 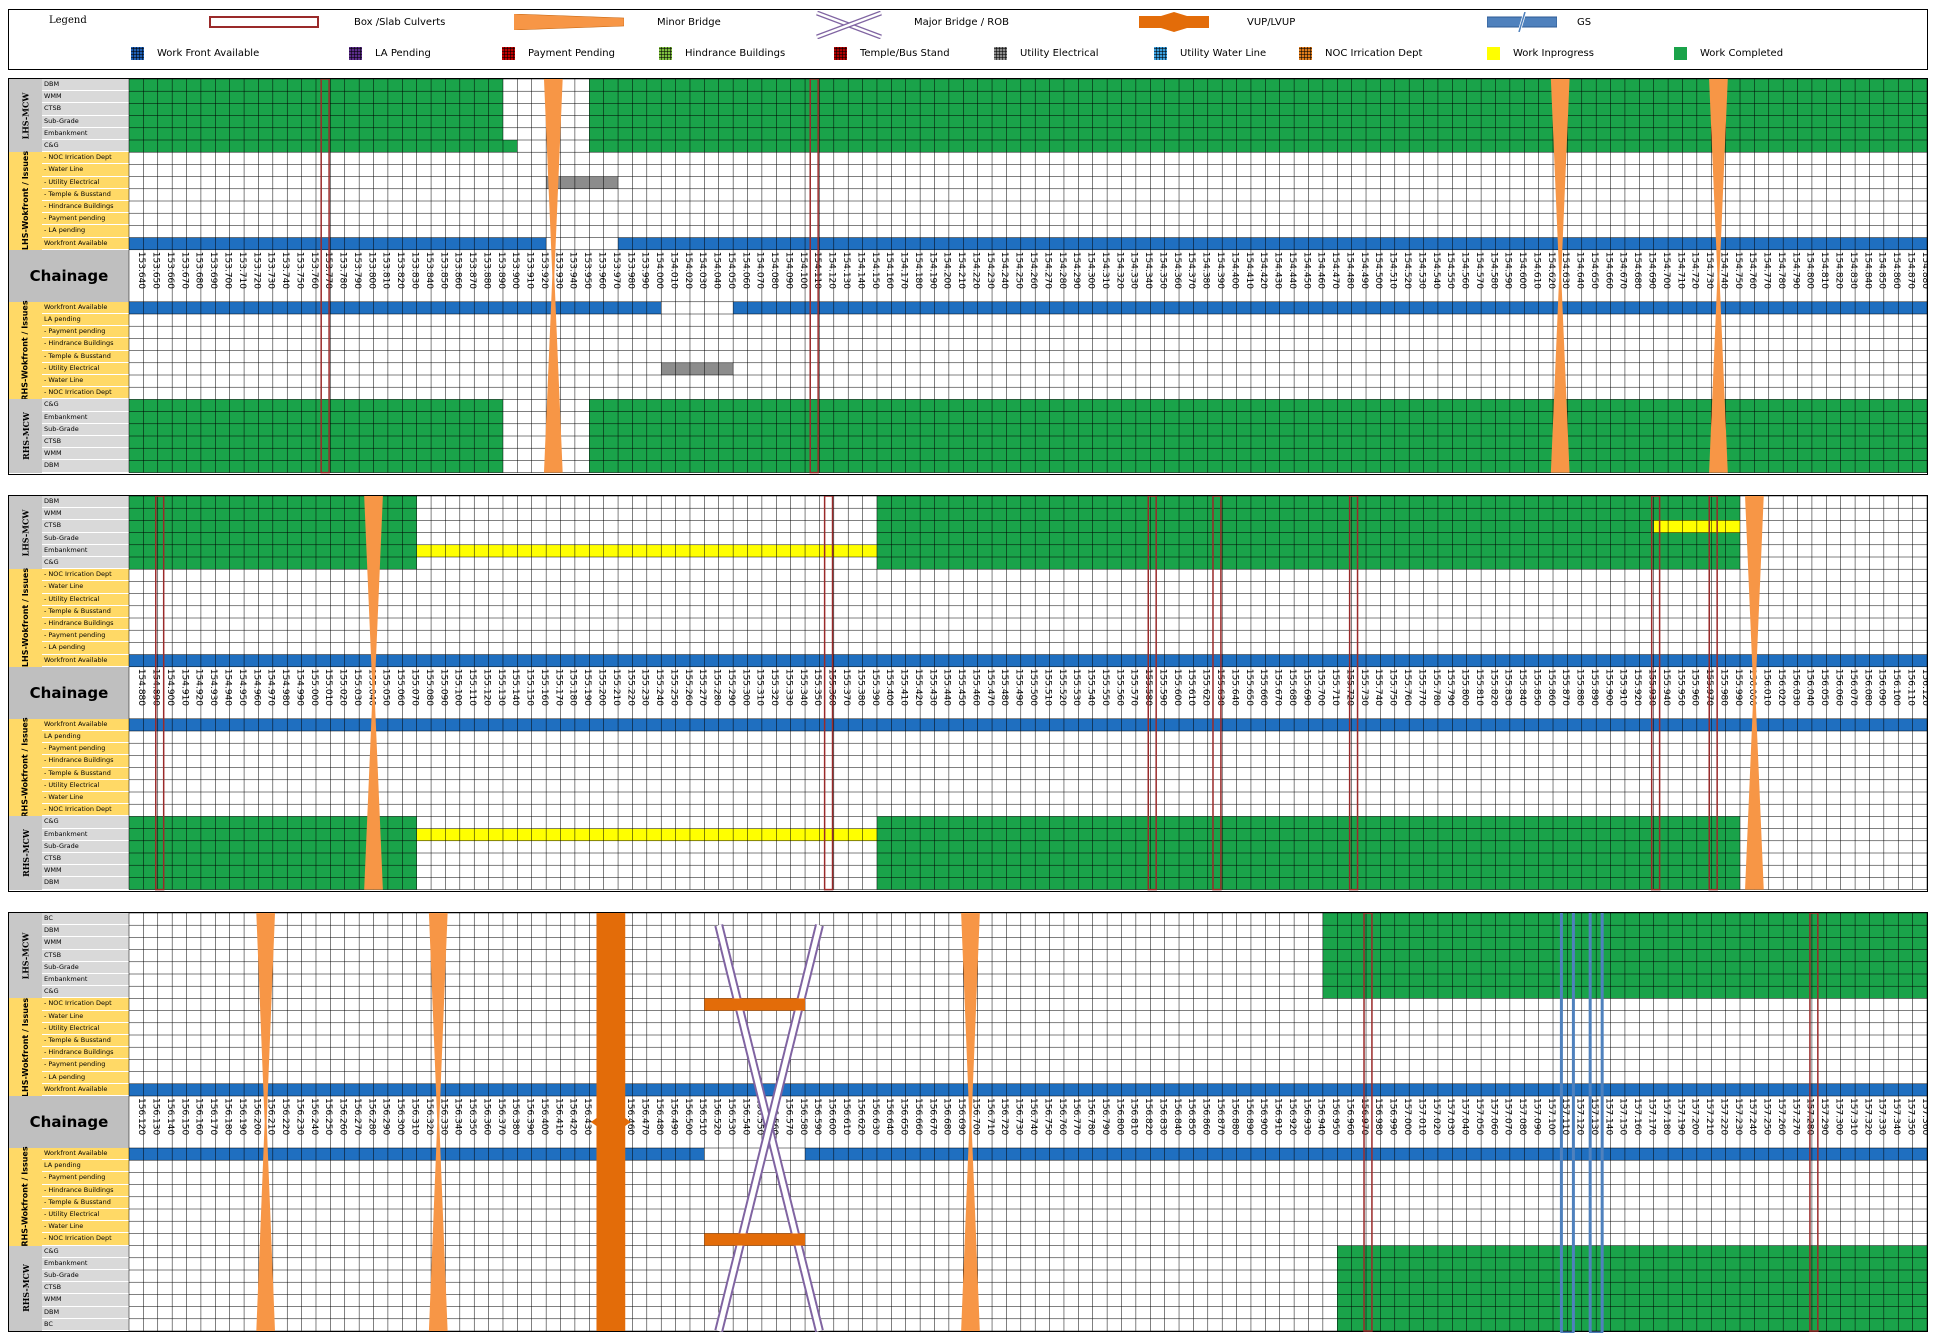 What do you see at coordinates (659, 270) in the screenshot?
I see `chainage-tick: 154.000` at bounding box center [659, 270].